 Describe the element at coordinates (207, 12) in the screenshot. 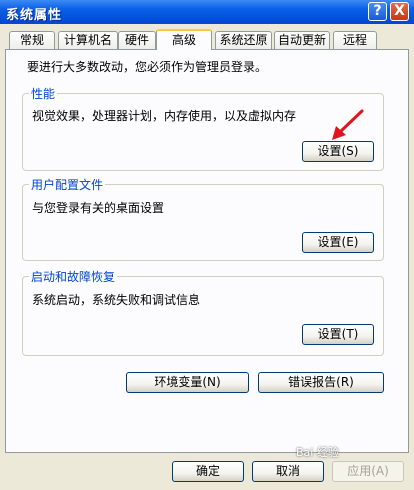

I see `title-bar: 系统属性 ? X` at that location.